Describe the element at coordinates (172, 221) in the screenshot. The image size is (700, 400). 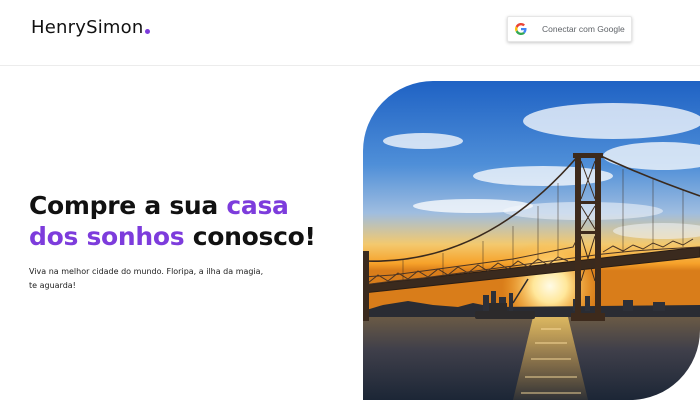
I see `hero-title: Compre a sua casa dos sonhos conosco!` at that location.